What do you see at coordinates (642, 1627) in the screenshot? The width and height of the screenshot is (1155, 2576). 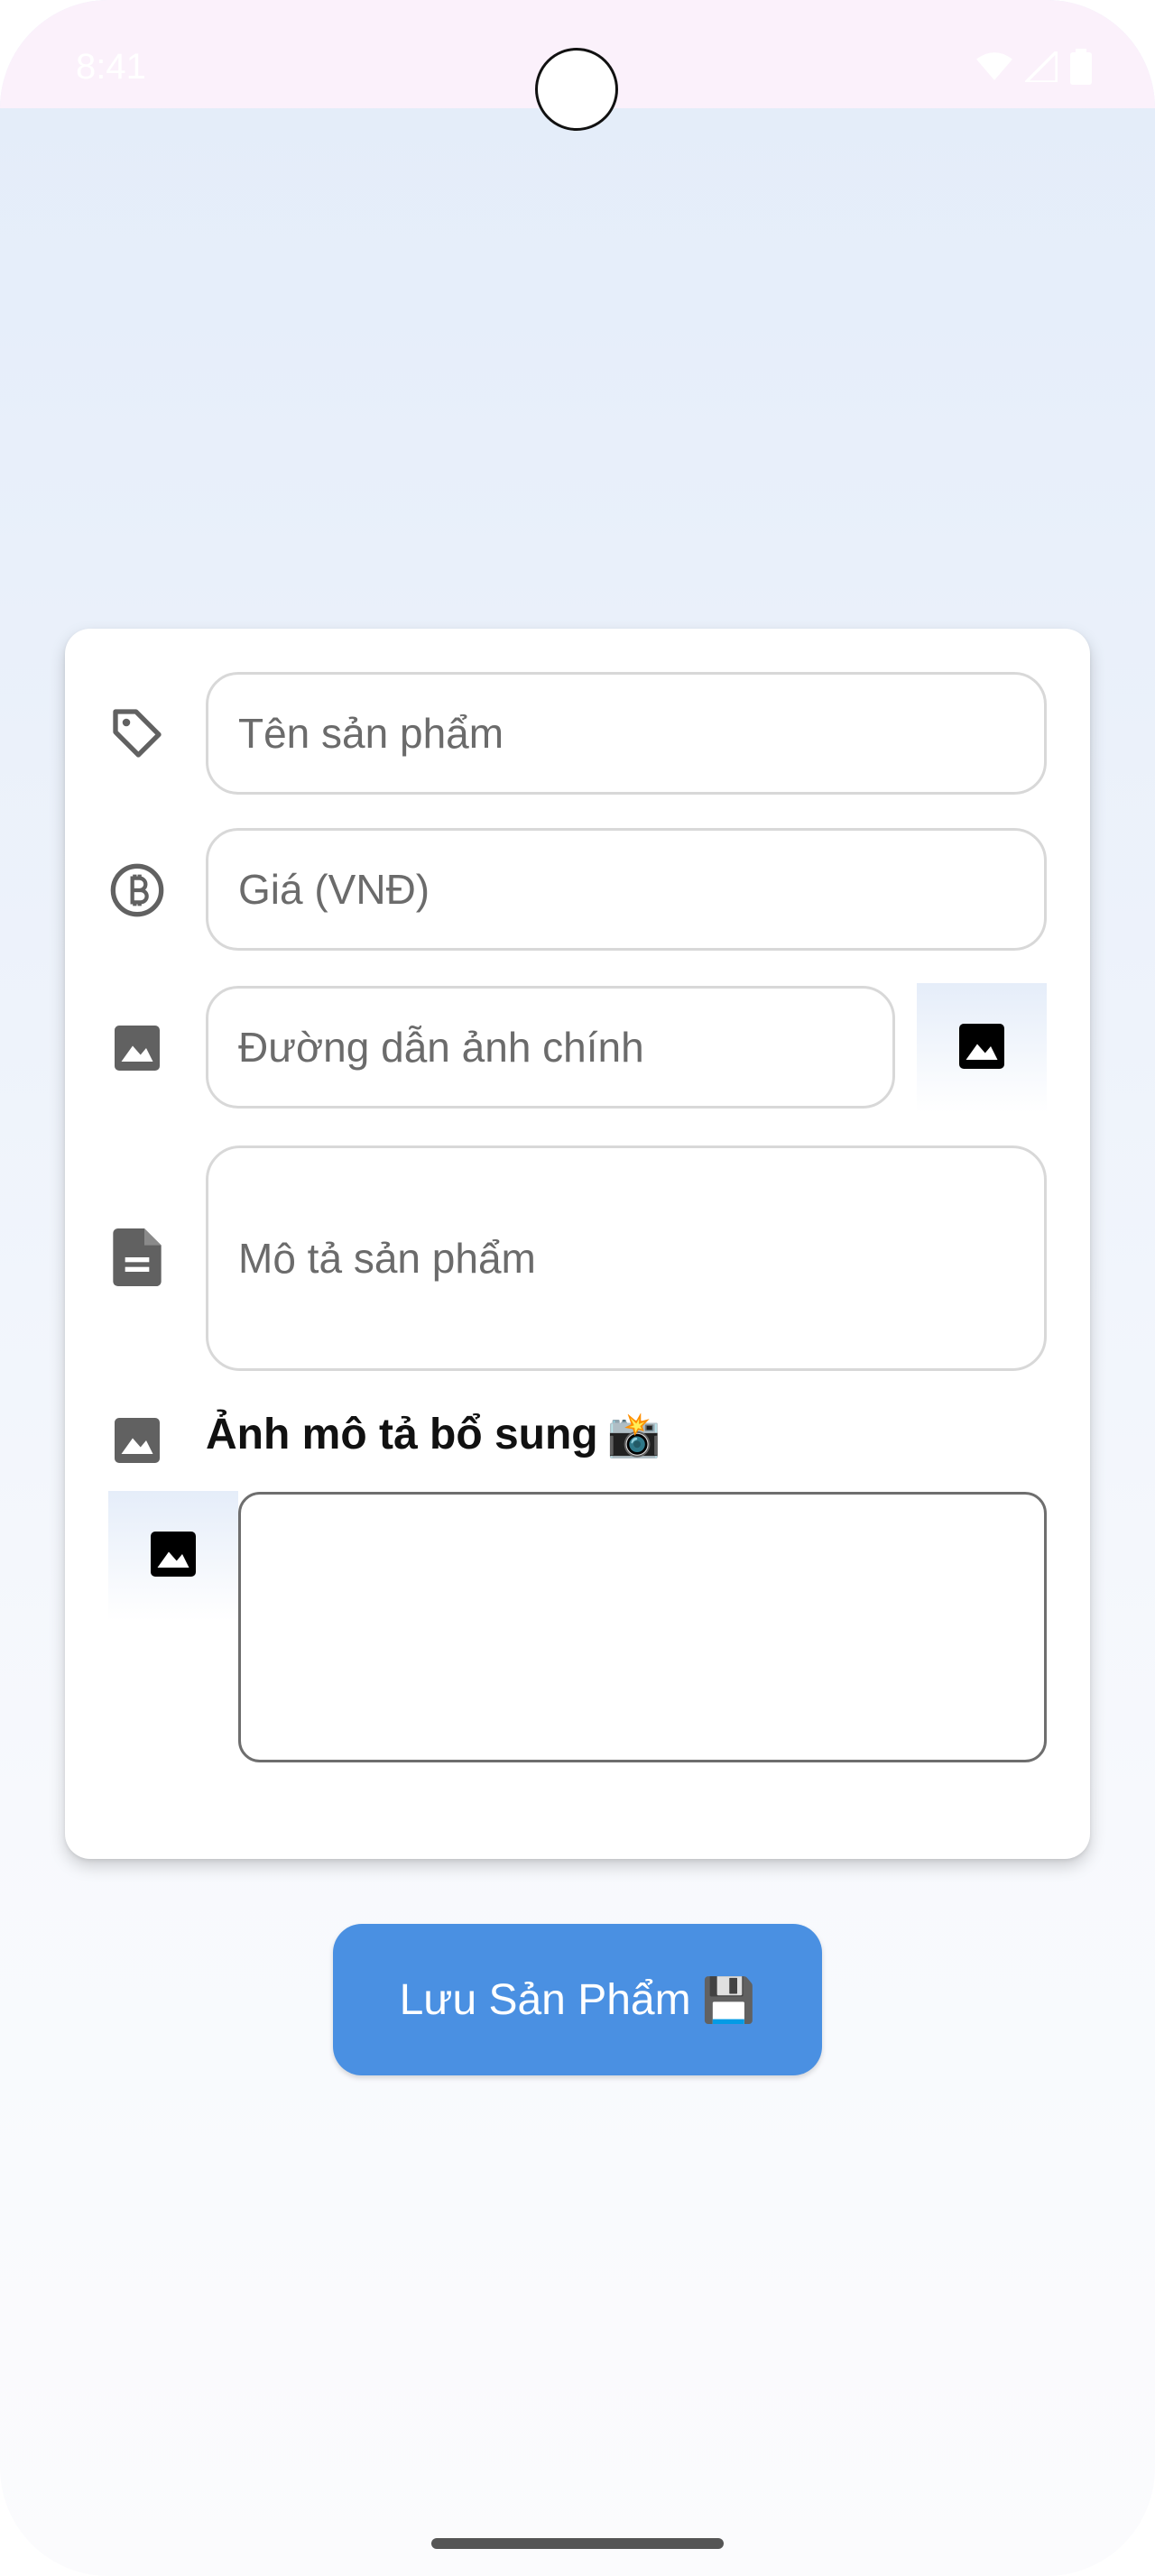 I see `extra-images-list` at bounding box center [642, 1627].